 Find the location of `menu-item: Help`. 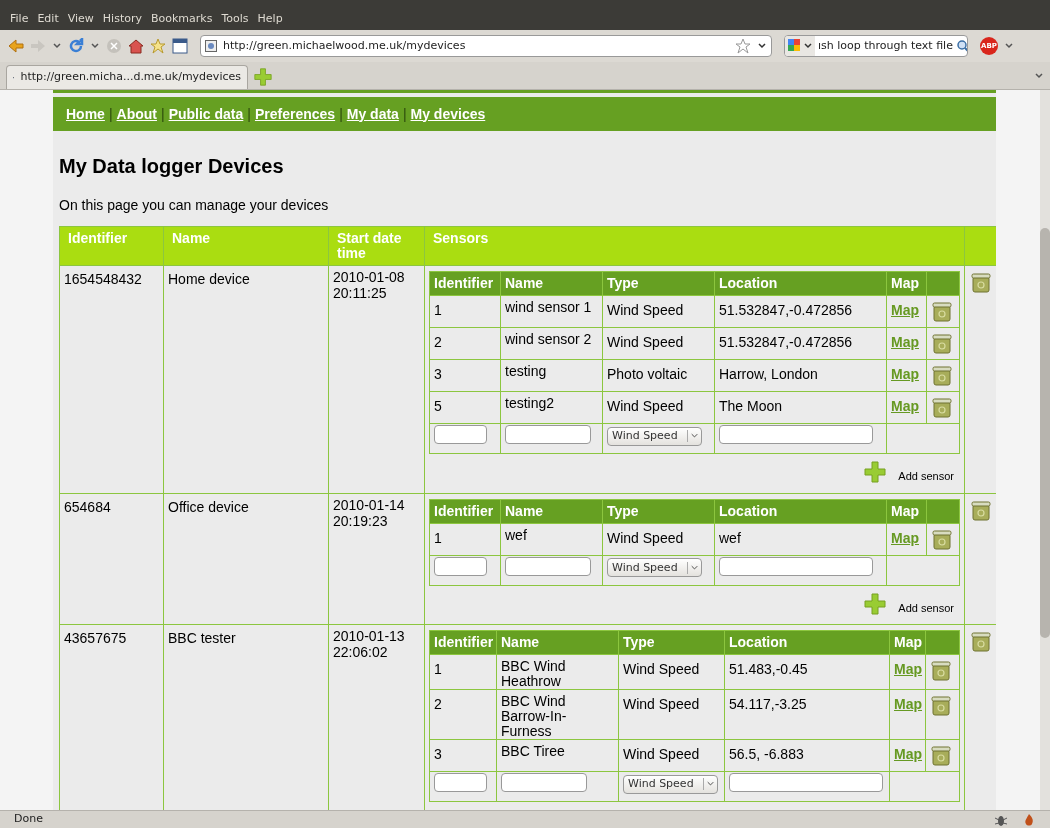

menu-item: Help is located at coordinates (270, 19).